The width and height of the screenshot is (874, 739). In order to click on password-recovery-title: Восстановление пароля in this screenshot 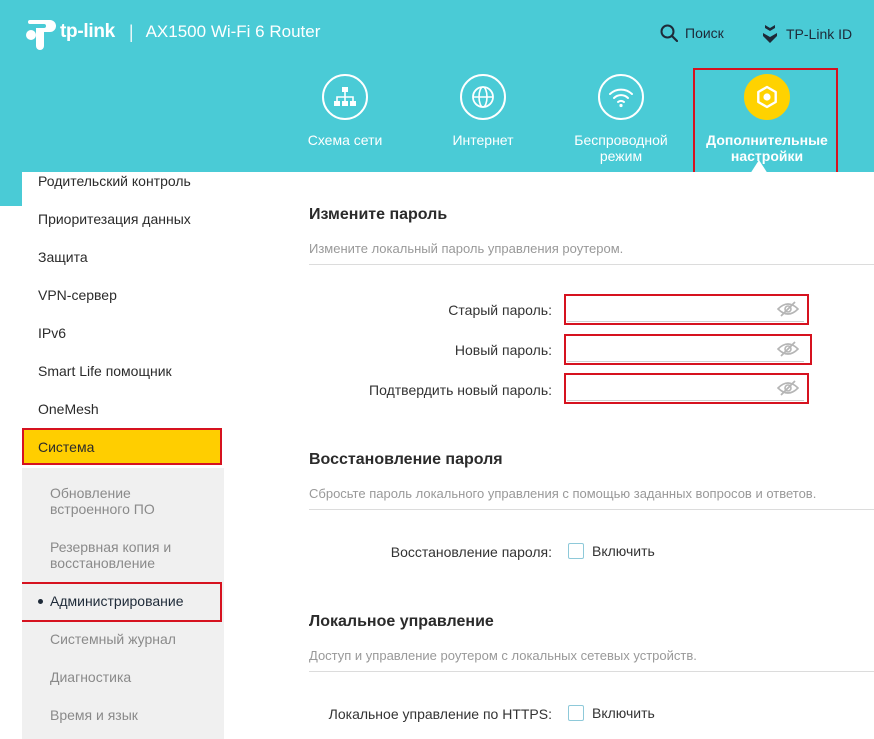, I will do `click(406, 459)`.